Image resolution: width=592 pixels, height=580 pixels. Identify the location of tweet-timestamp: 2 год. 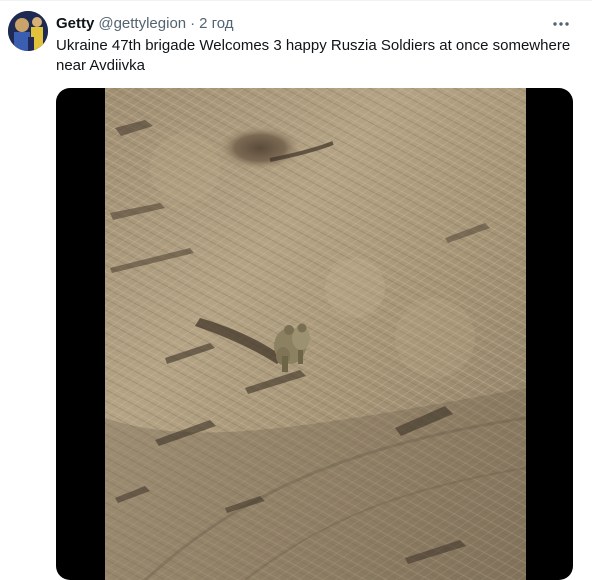
(216, 24).